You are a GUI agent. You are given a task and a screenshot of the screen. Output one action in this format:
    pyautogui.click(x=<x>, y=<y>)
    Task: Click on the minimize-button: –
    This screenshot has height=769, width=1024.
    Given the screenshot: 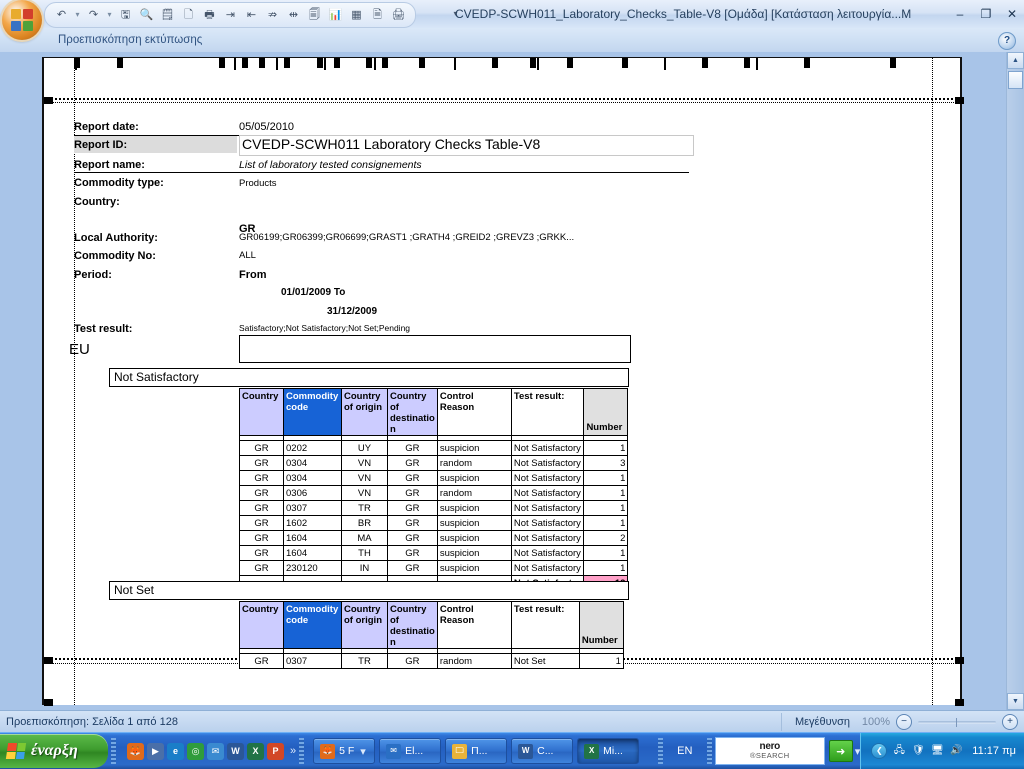 What is the action you would take?
    pyautogui.click(x=960, y=14)
    